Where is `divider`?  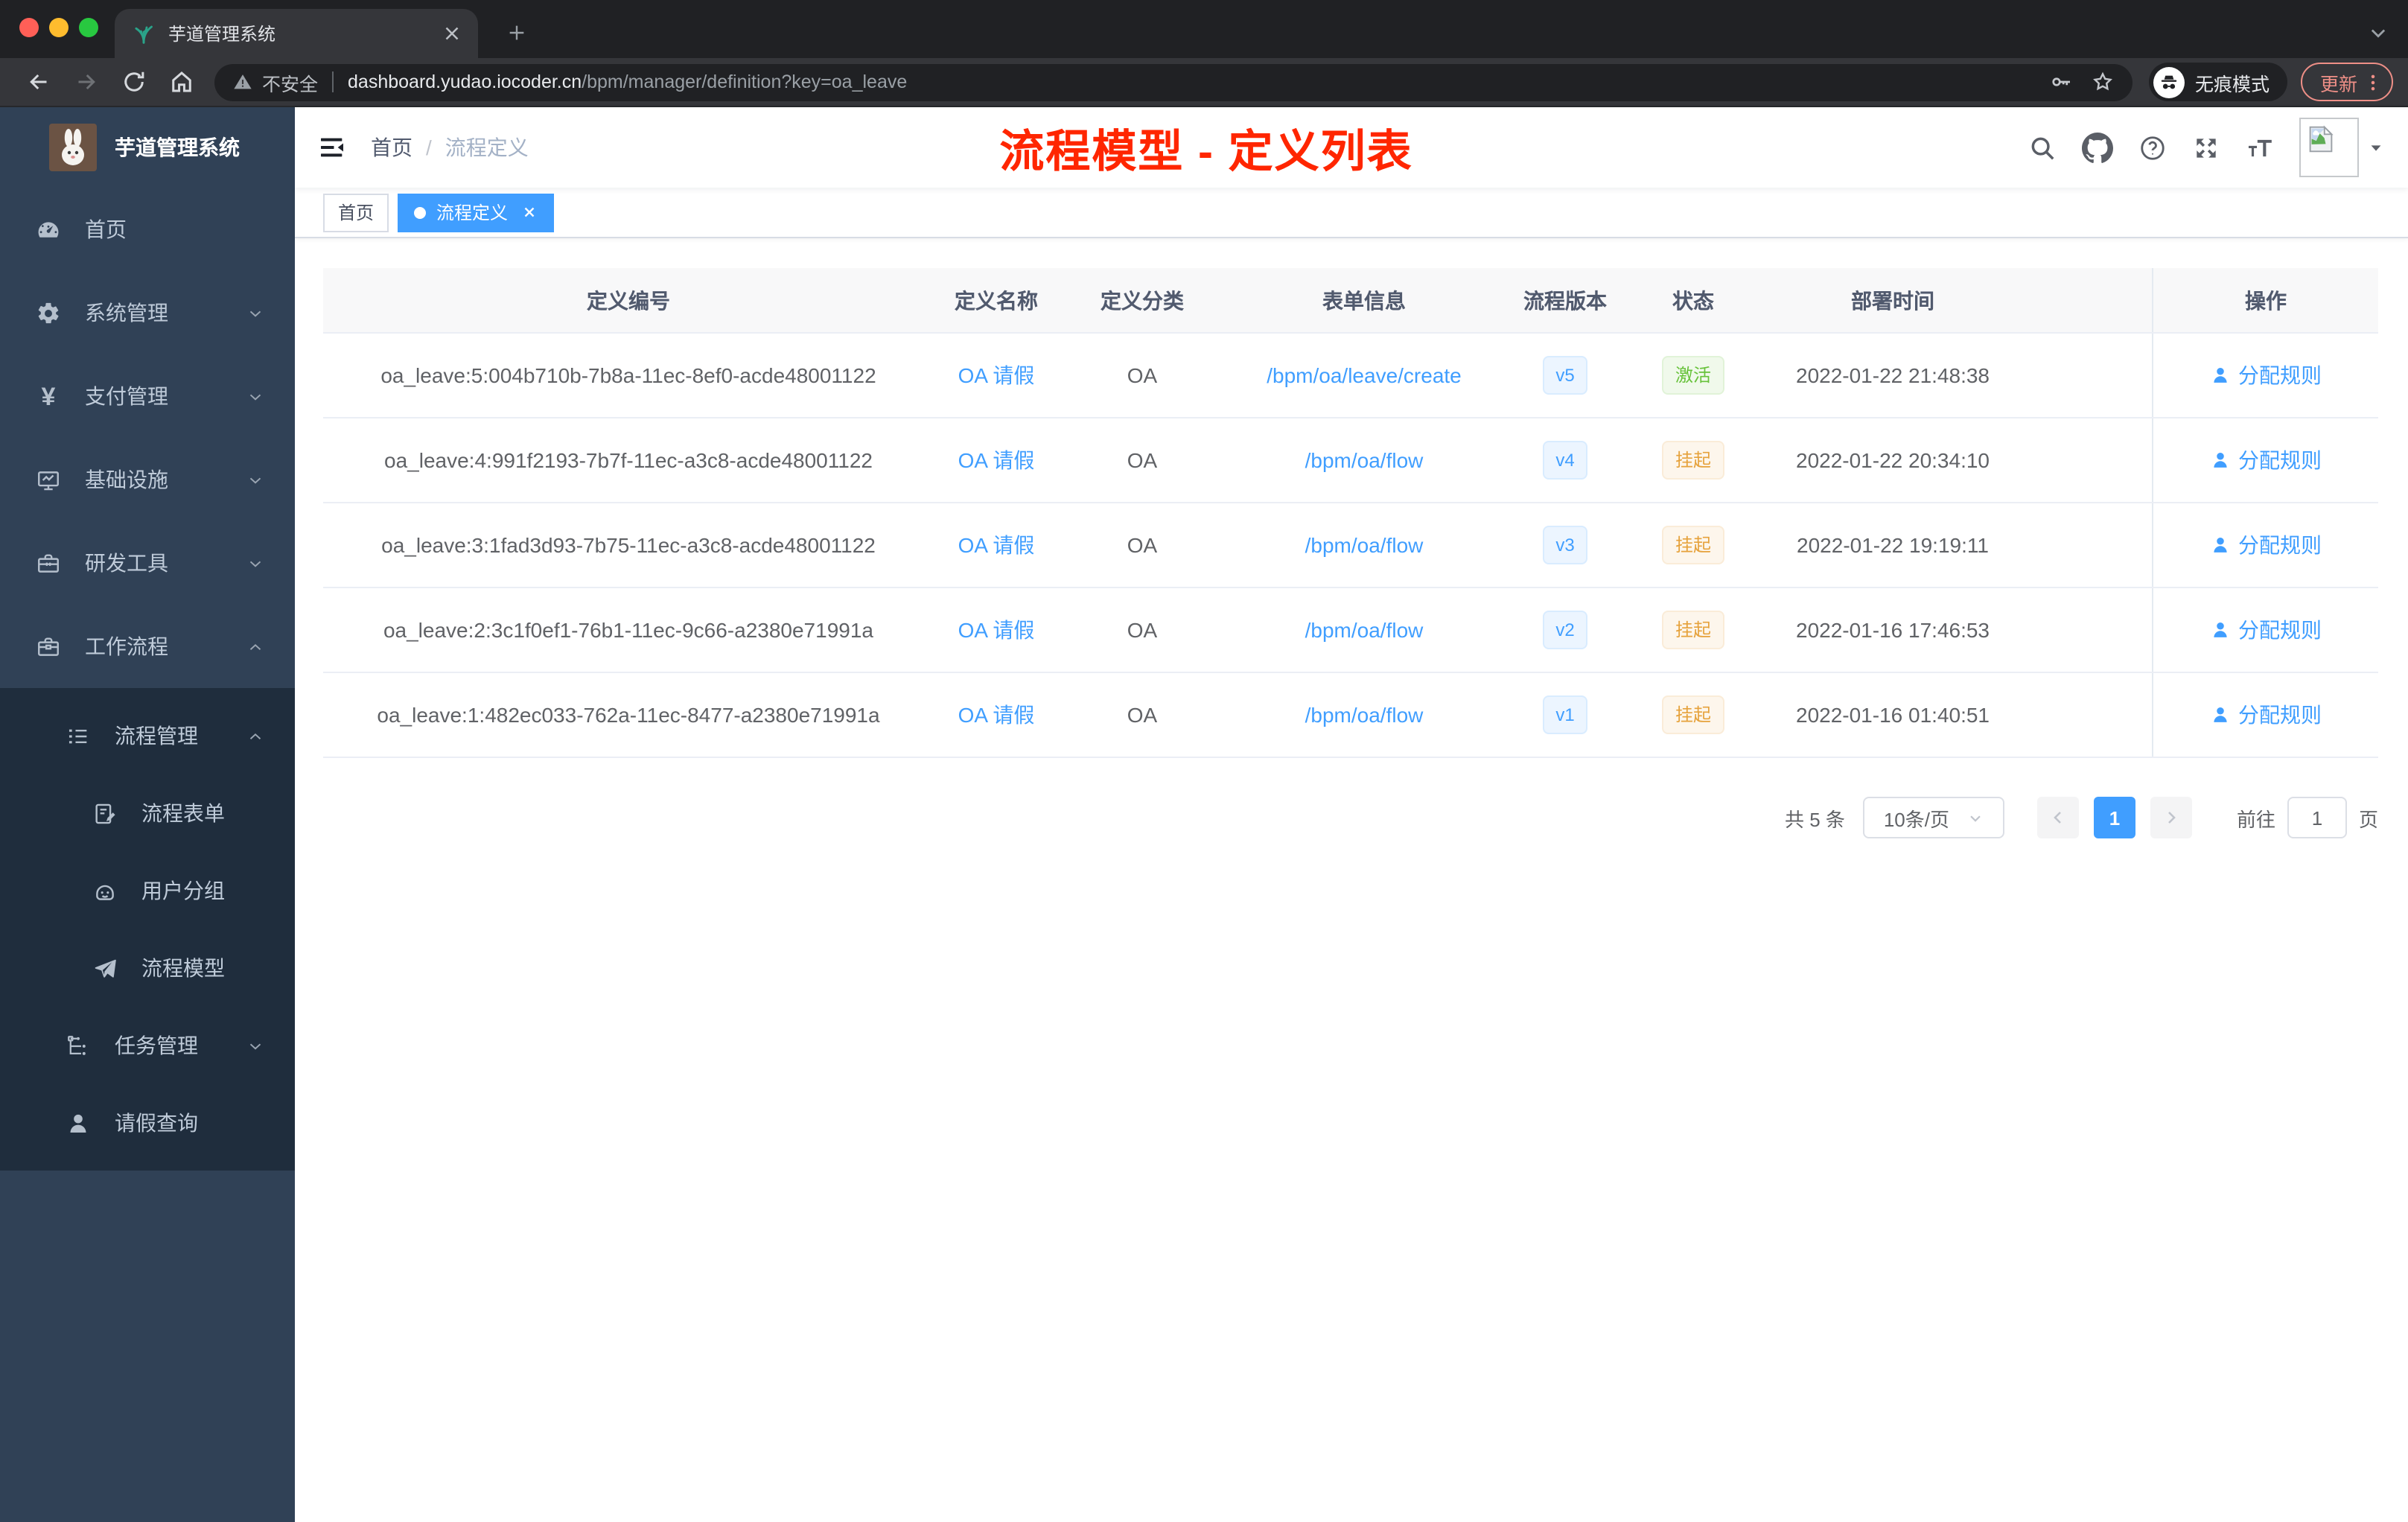 divider is located at coordinates (332, 81).